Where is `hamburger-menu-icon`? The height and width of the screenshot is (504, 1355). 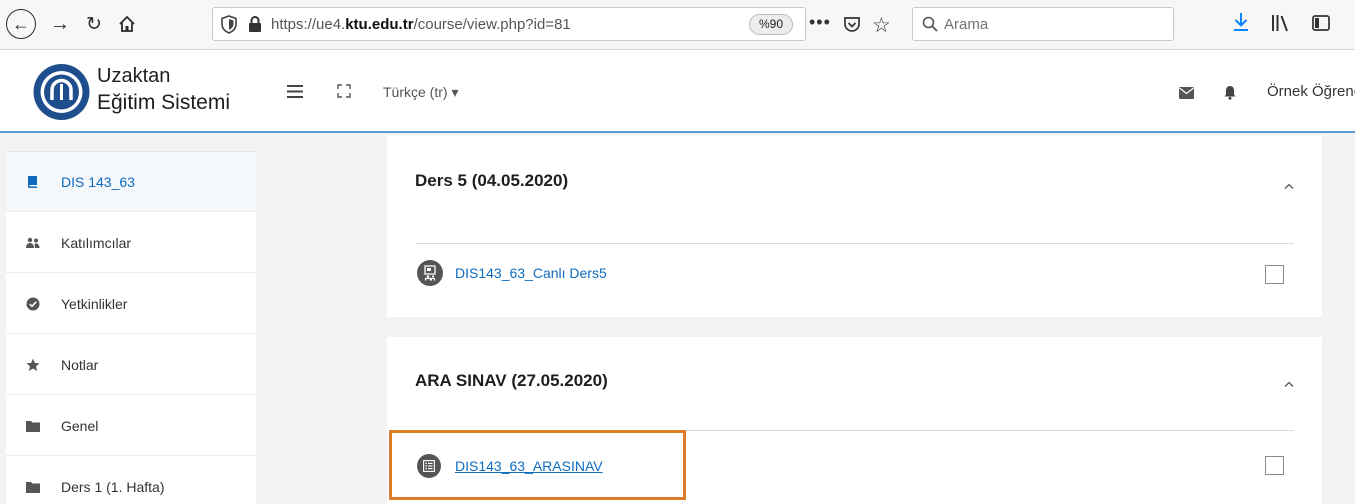 hamburger-menu-icon is located at coordinates (295, 91).